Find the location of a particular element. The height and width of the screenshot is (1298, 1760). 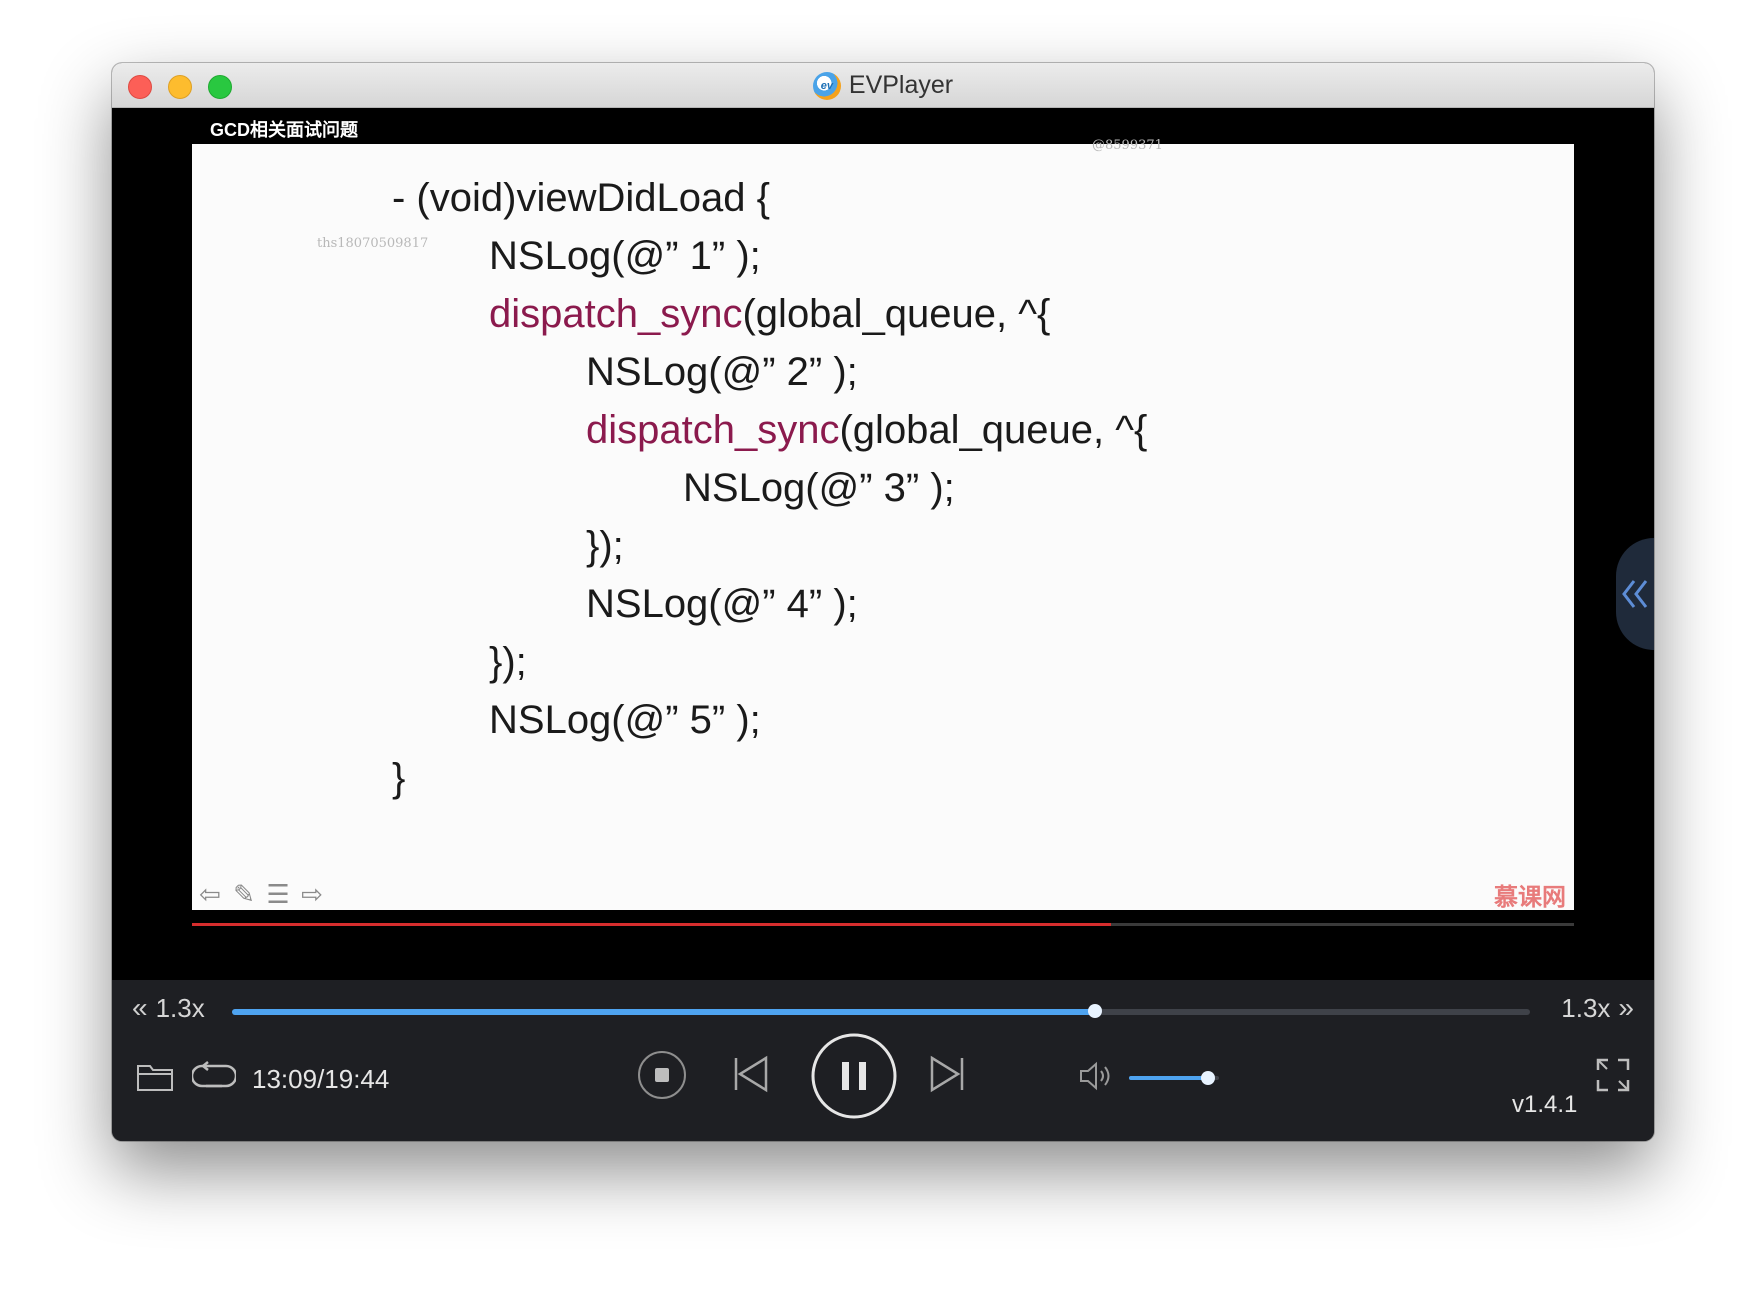

double-chevron-left-icon: « is located at coordinates (140, 1008).